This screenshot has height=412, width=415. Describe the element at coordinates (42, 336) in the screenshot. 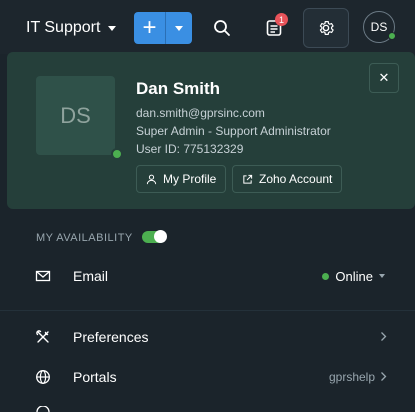

I see `tools-icon` at that location.